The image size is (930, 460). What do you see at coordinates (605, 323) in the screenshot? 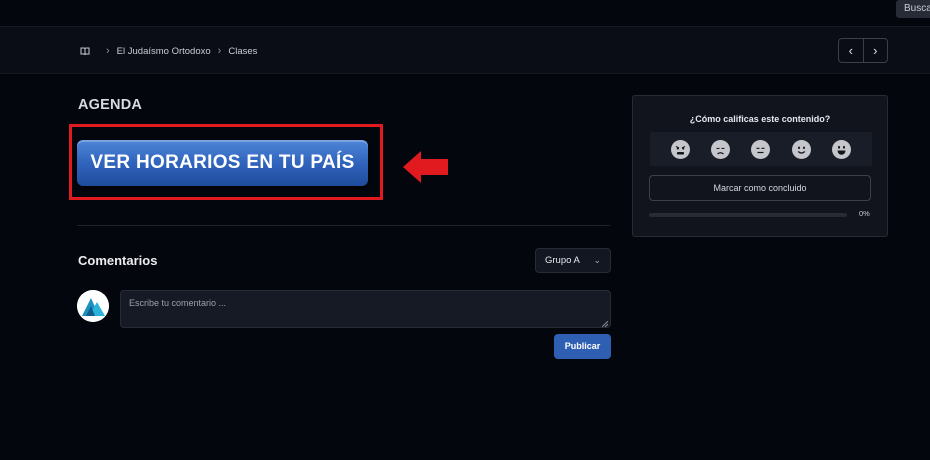
I see `resize-handle-icon` at bounding box center [605, 323].